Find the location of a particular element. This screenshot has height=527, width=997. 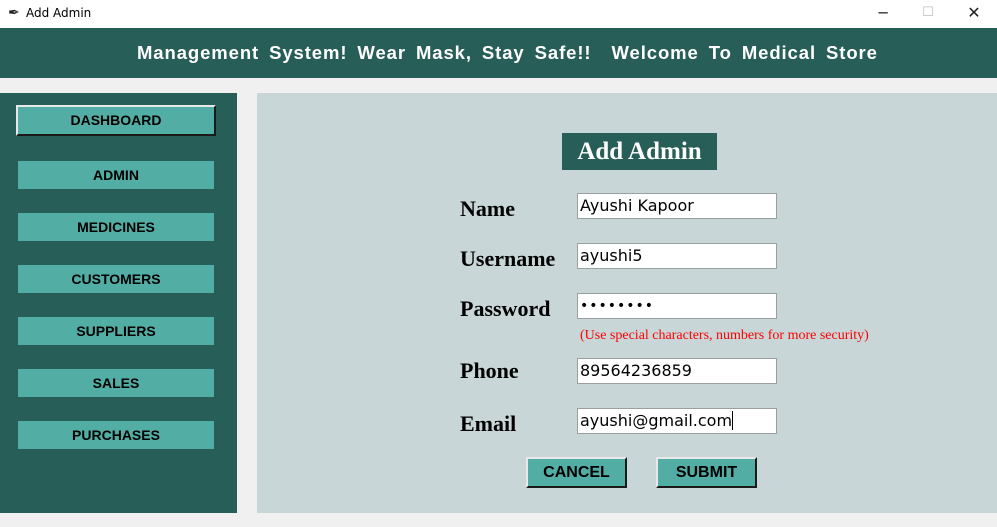

maximize-icon: ☐ is located at coordinates (928, 14).